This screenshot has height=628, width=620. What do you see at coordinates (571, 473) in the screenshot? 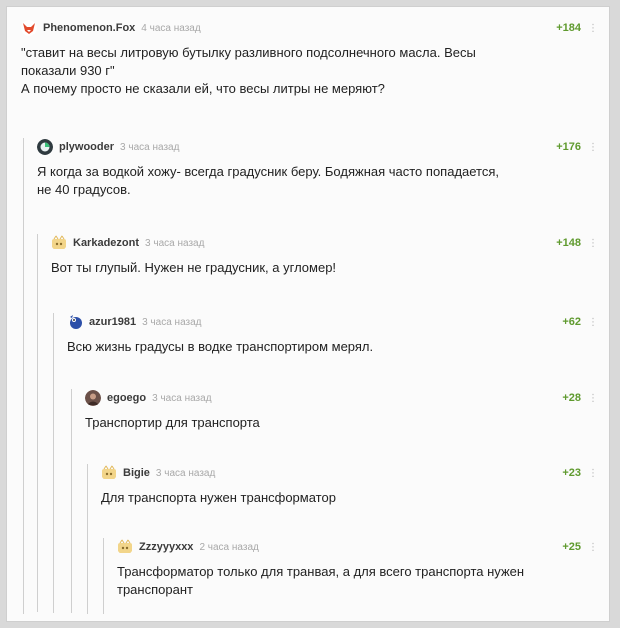
I see `rating-counter: +23` at bounding box center [571, 473].